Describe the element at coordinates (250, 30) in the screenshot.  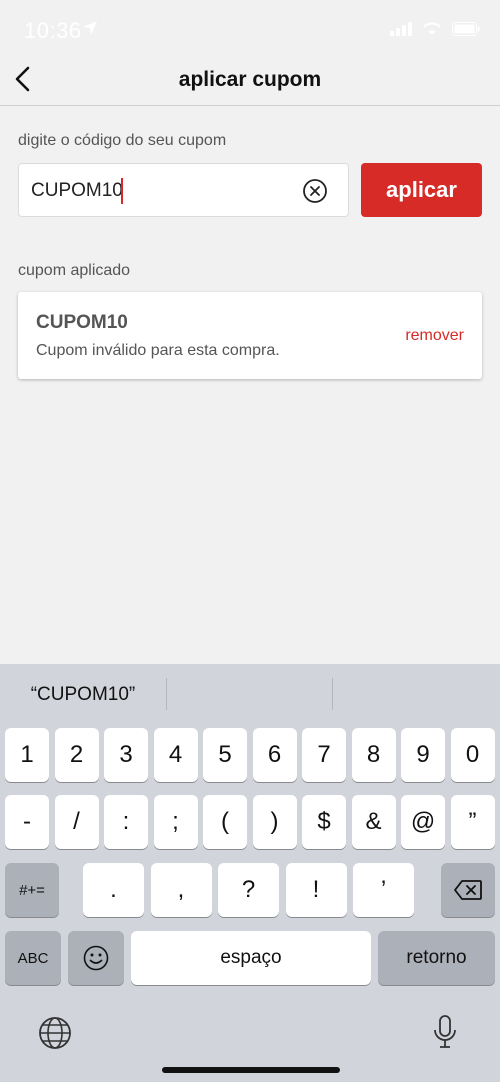
I see `status-bar: 10:36` at that location.